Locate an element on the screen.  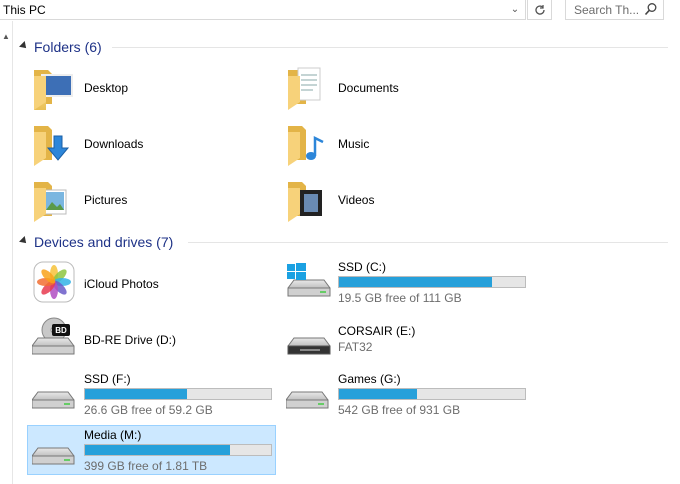
folder-item-desktop: Desktop is located at coordinates (132, 86).